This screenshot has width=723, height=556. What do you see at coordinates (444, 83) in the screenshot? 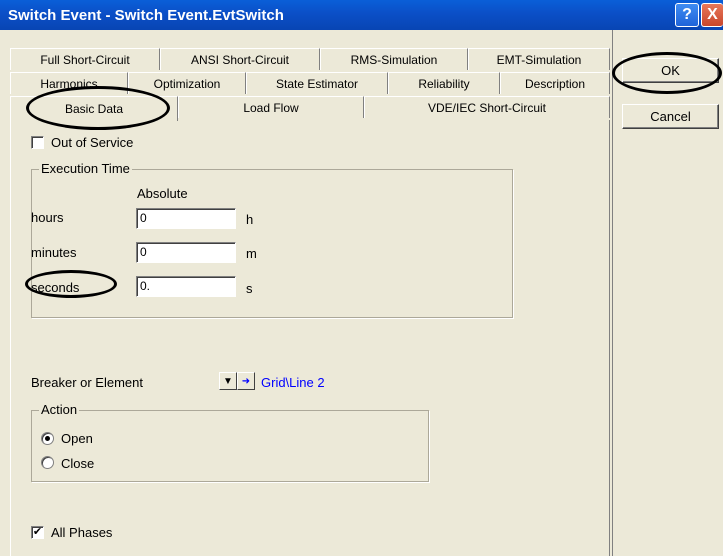
I see `tab-reliability: Reliability` at bounding box center [444, 83].